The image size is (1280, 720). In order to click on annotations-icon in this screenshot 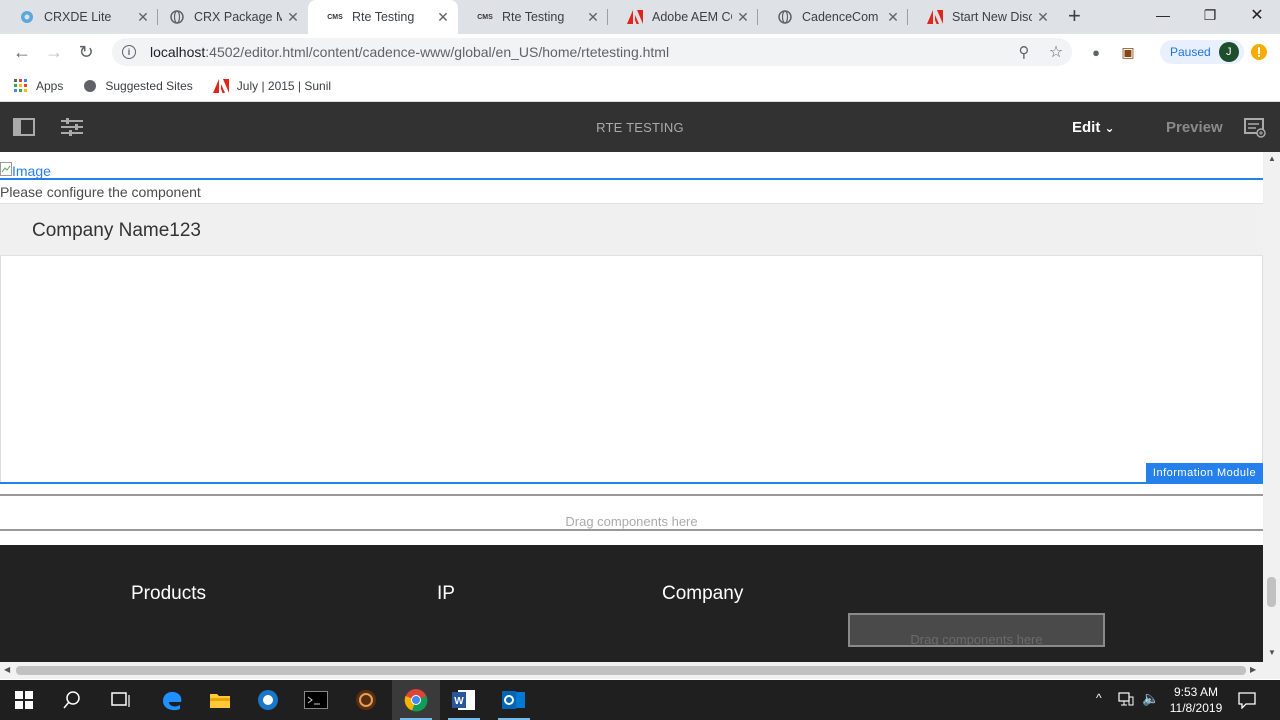, I will do `click(1255, 130)`.